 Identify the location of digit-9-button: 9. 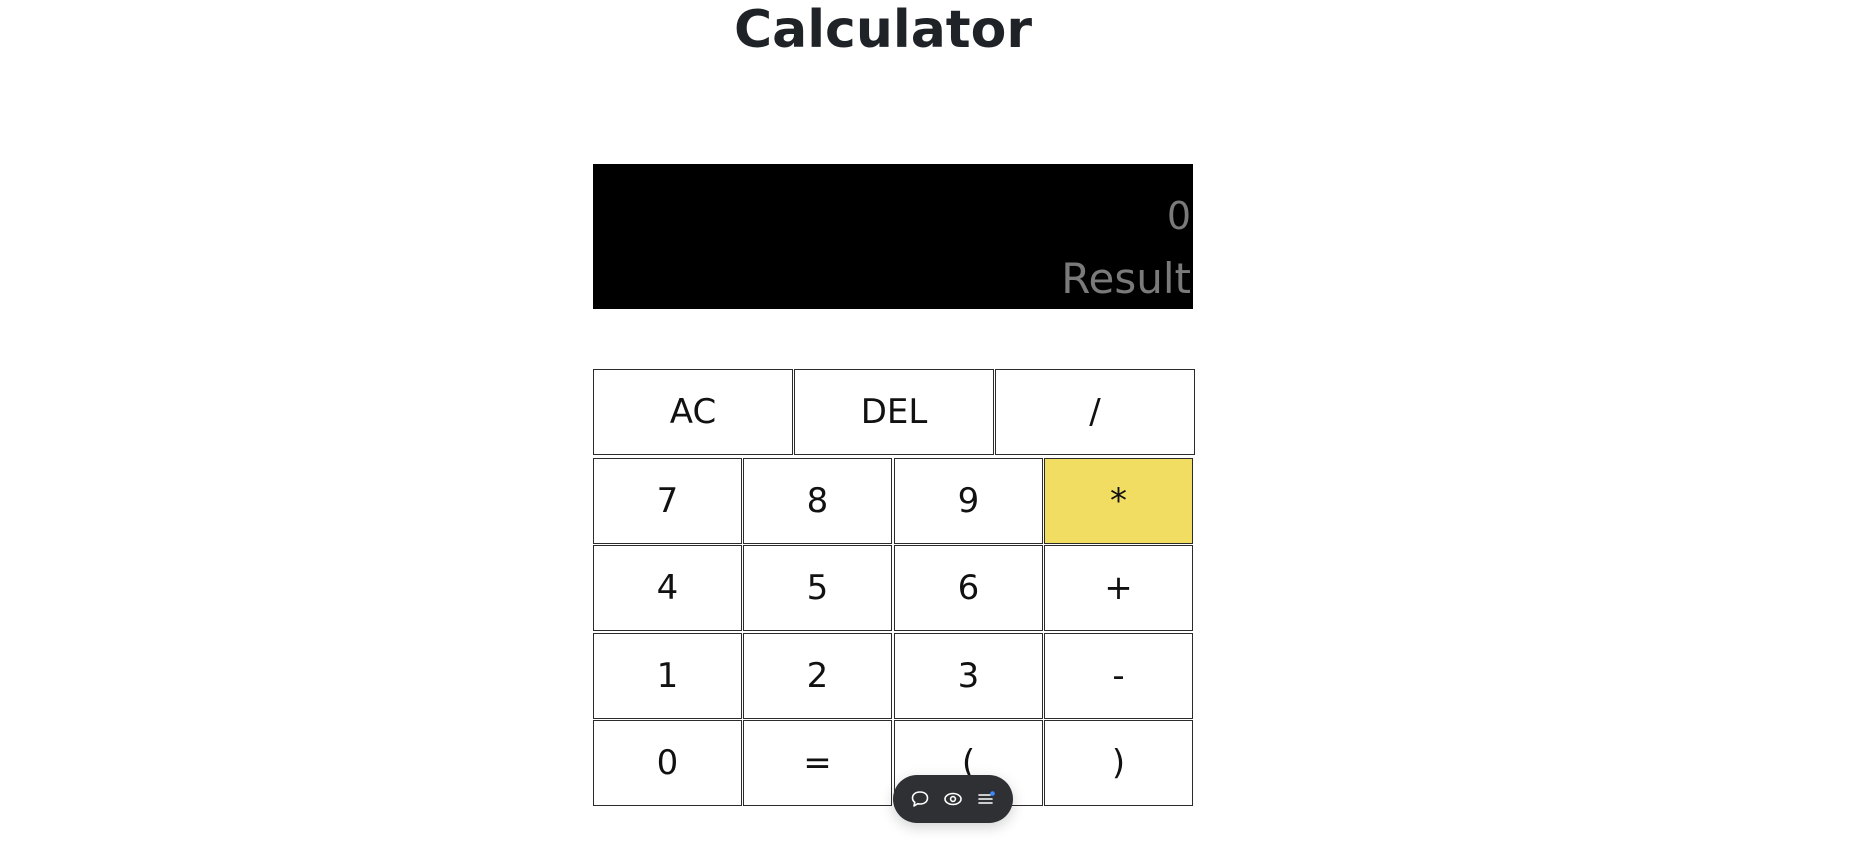
(968, 501).